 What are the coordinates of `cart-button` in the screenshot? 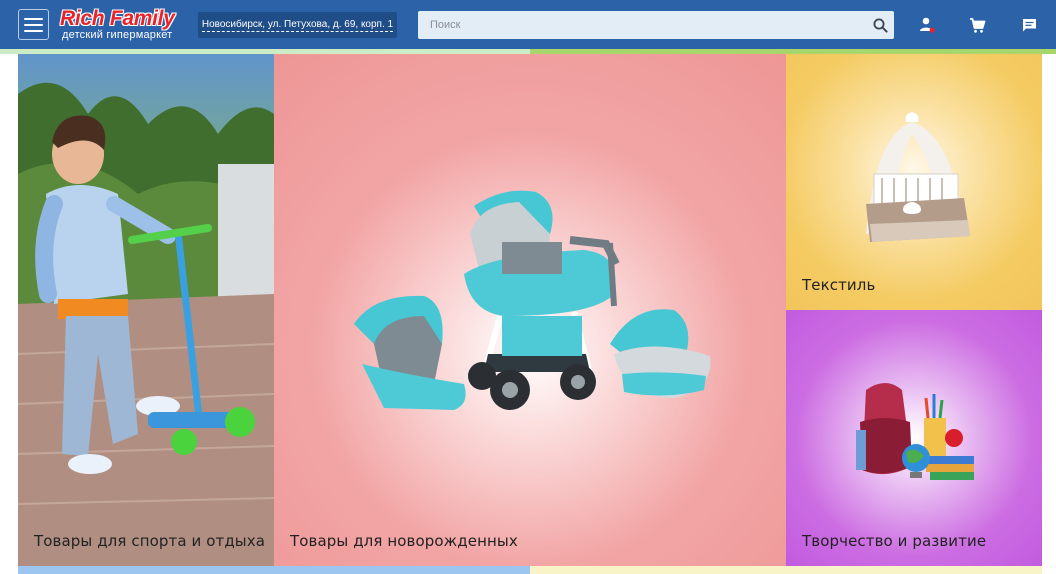 It's located at (977, 25).